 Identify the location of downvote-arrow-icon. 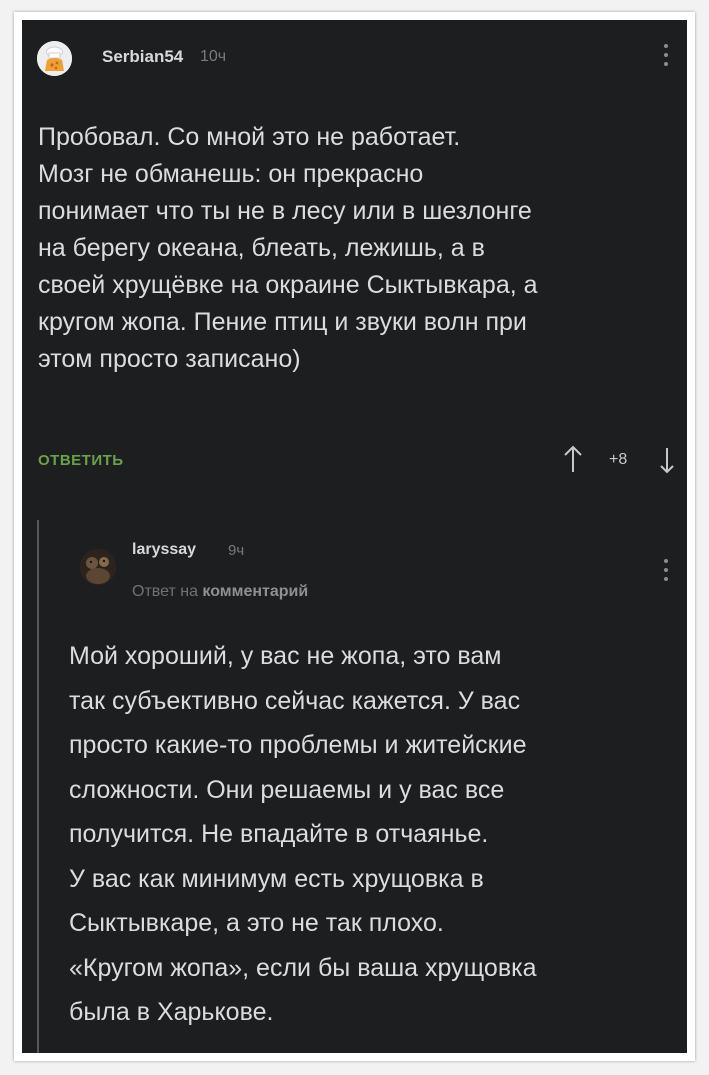
(667, 461).